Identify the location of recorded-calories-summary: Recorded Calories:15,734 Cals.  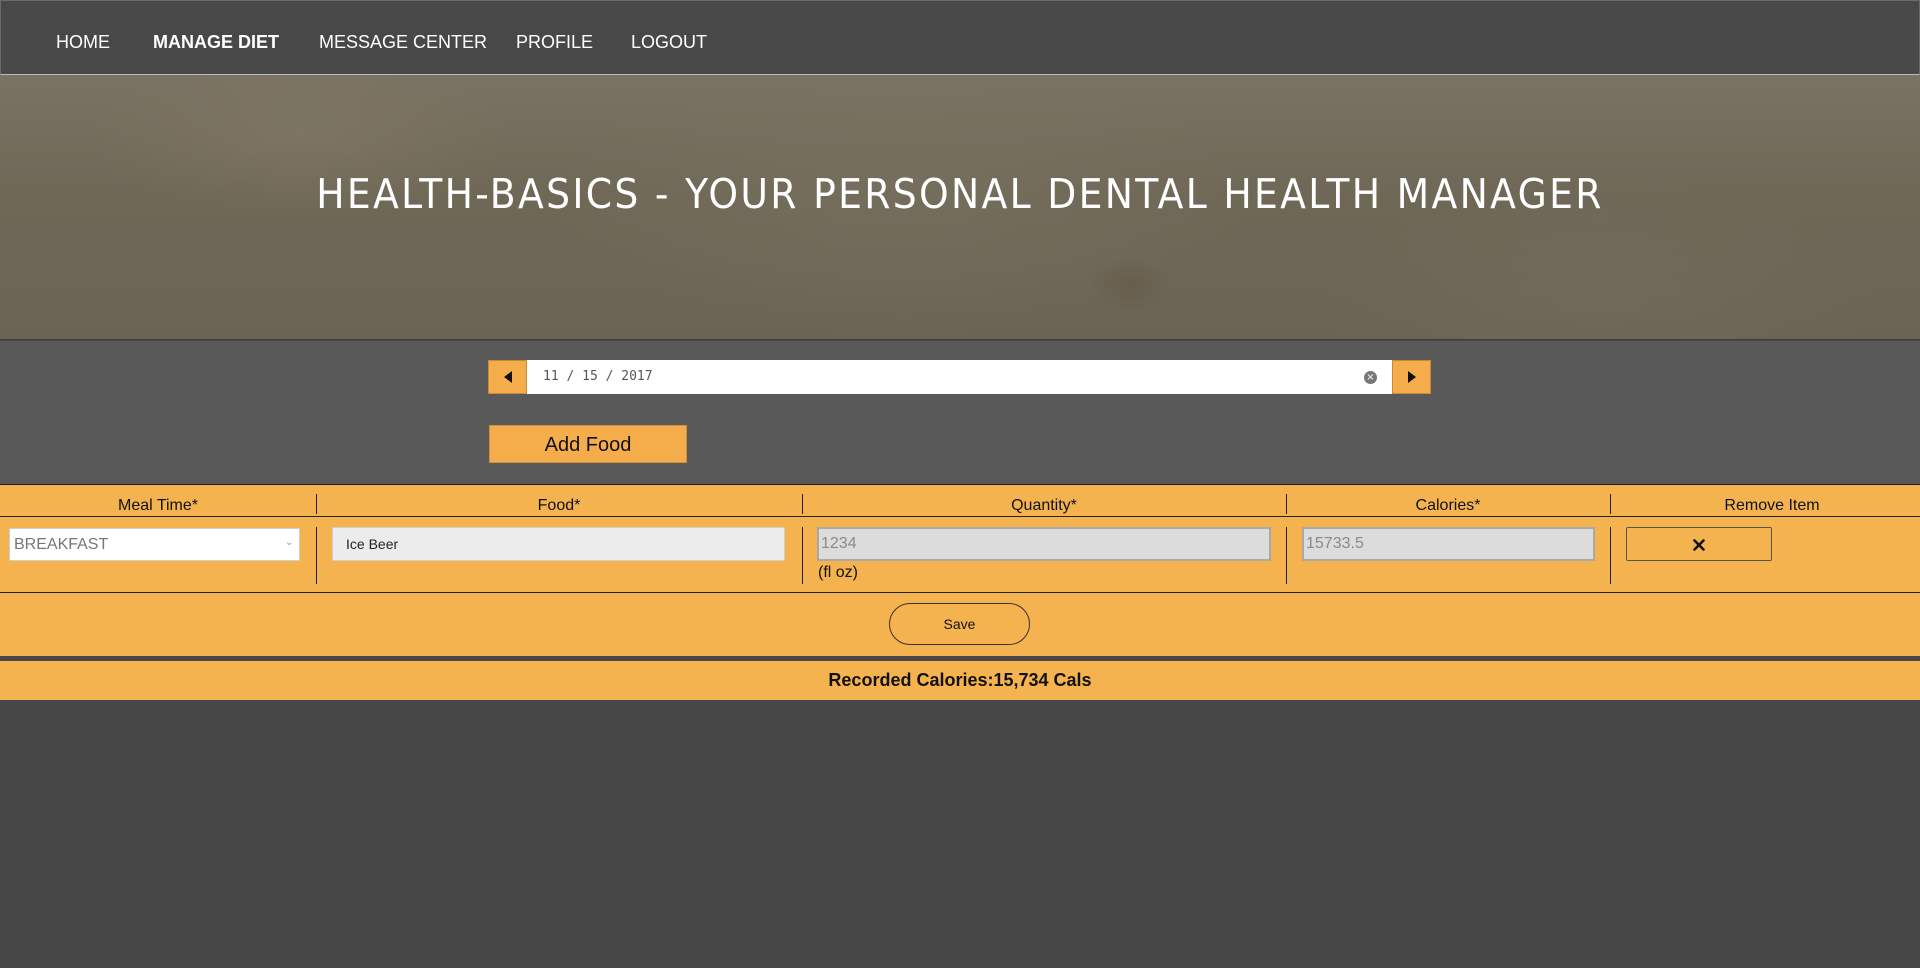
(960, 680).